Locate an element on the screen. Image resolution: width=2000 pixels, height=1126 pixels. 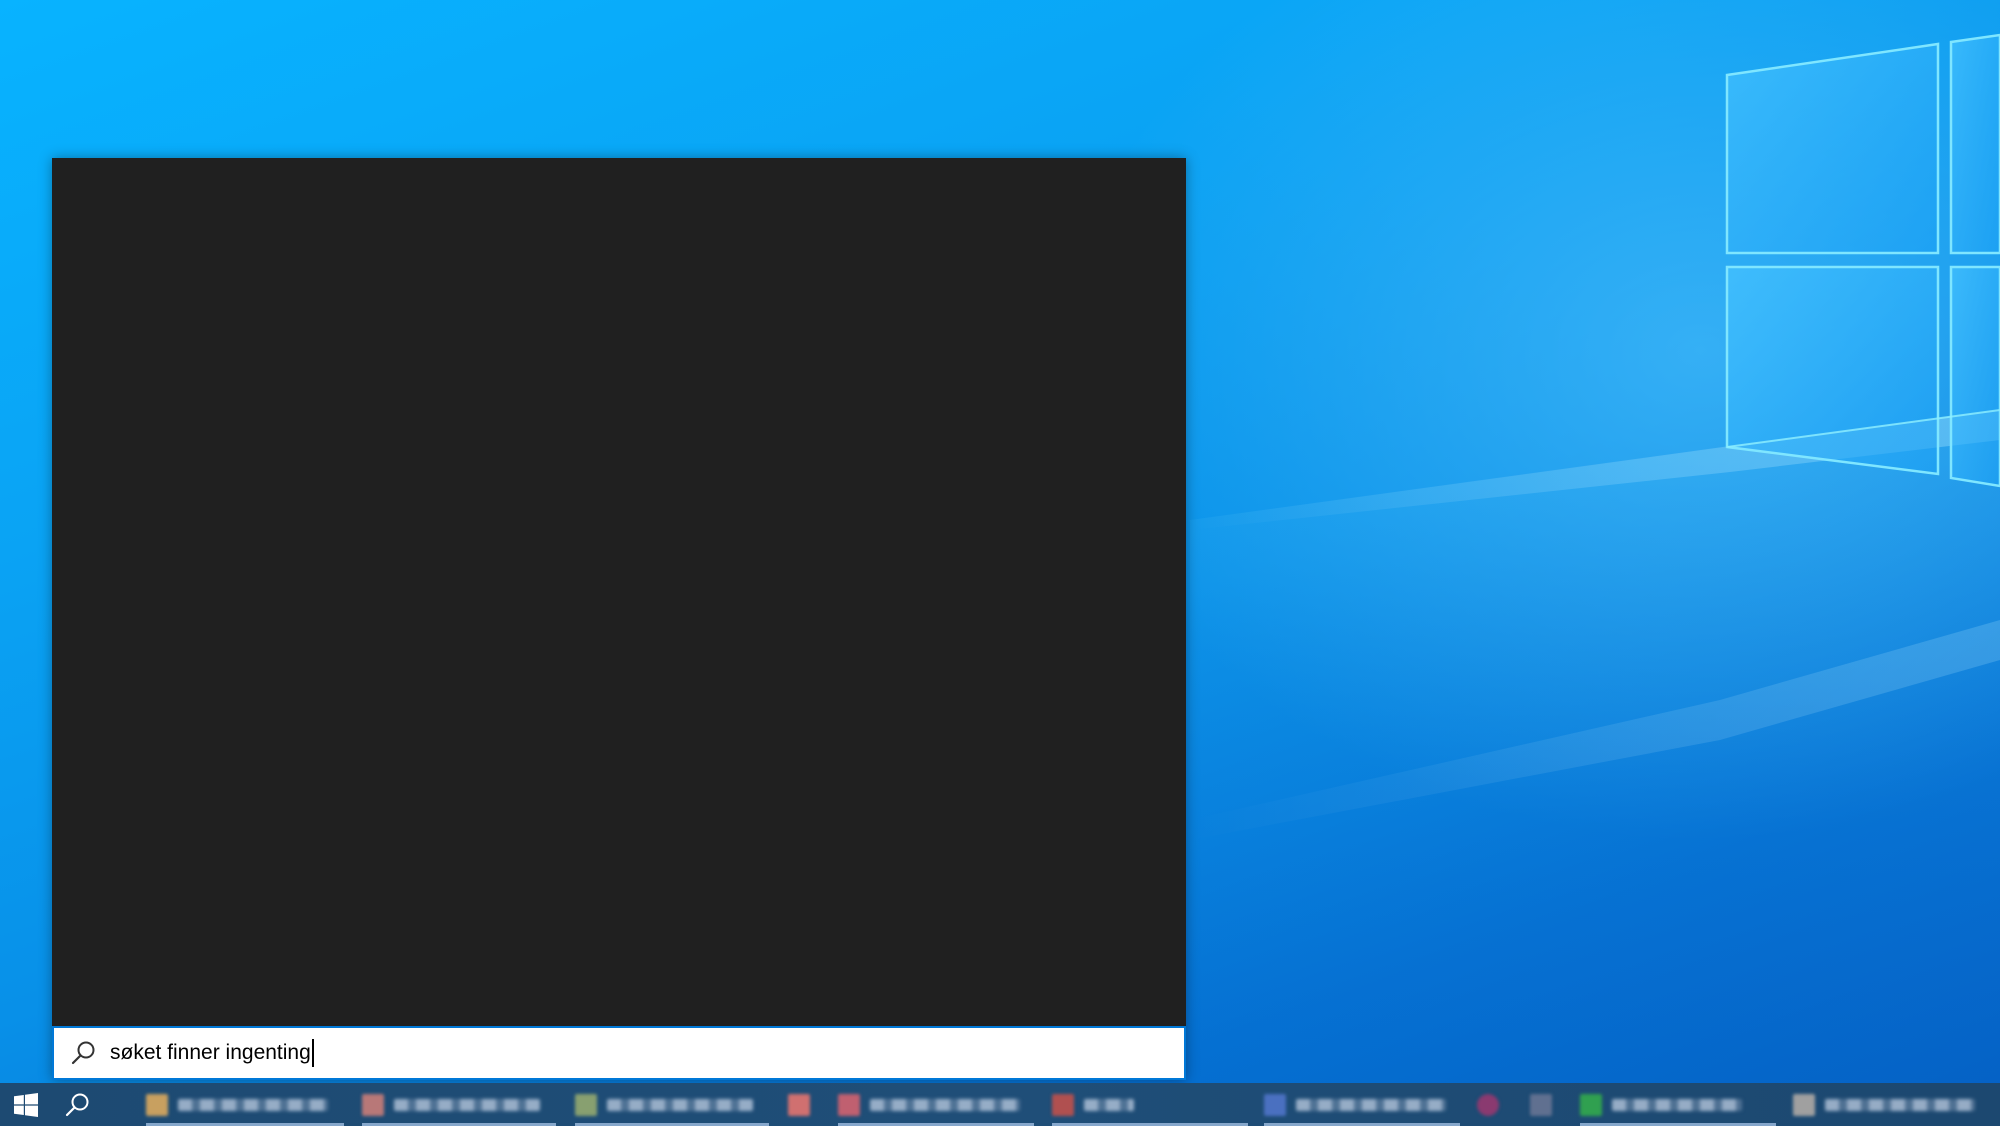
start-button is located at coordinates (26, 1104).